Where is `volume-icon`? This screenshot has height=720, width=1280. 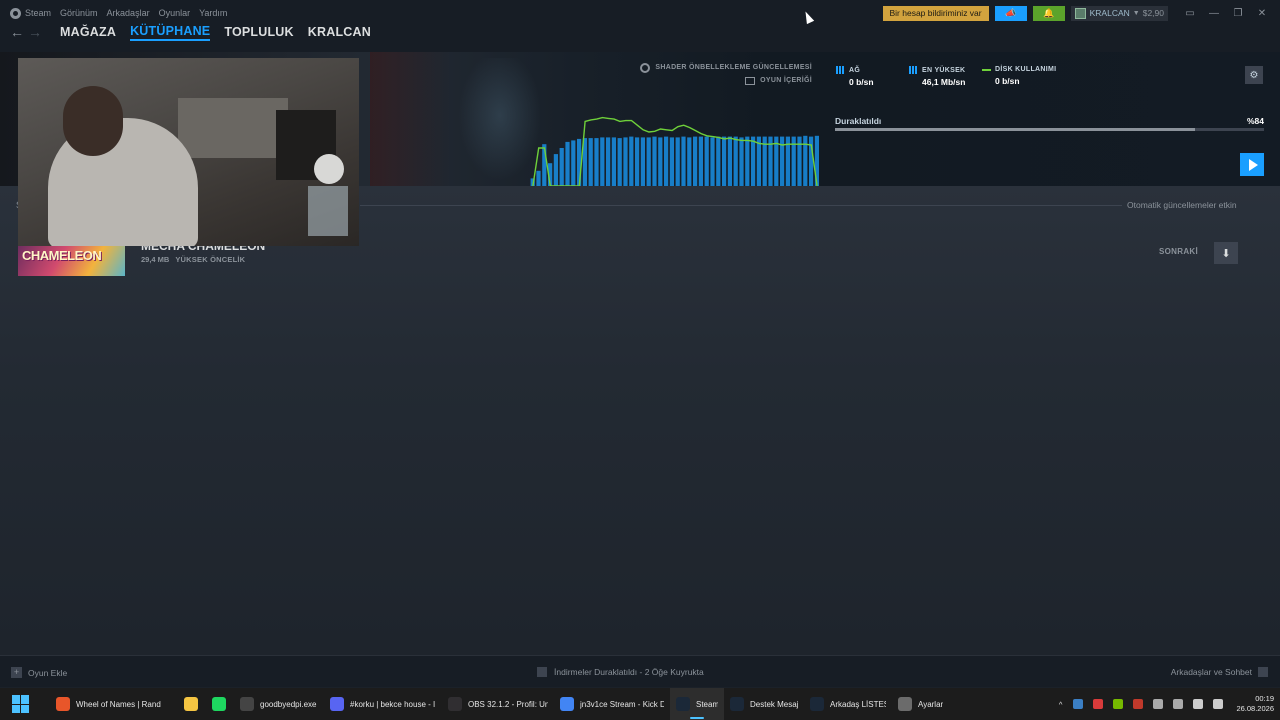 volume-icon is located at coordinates (1218, 704).